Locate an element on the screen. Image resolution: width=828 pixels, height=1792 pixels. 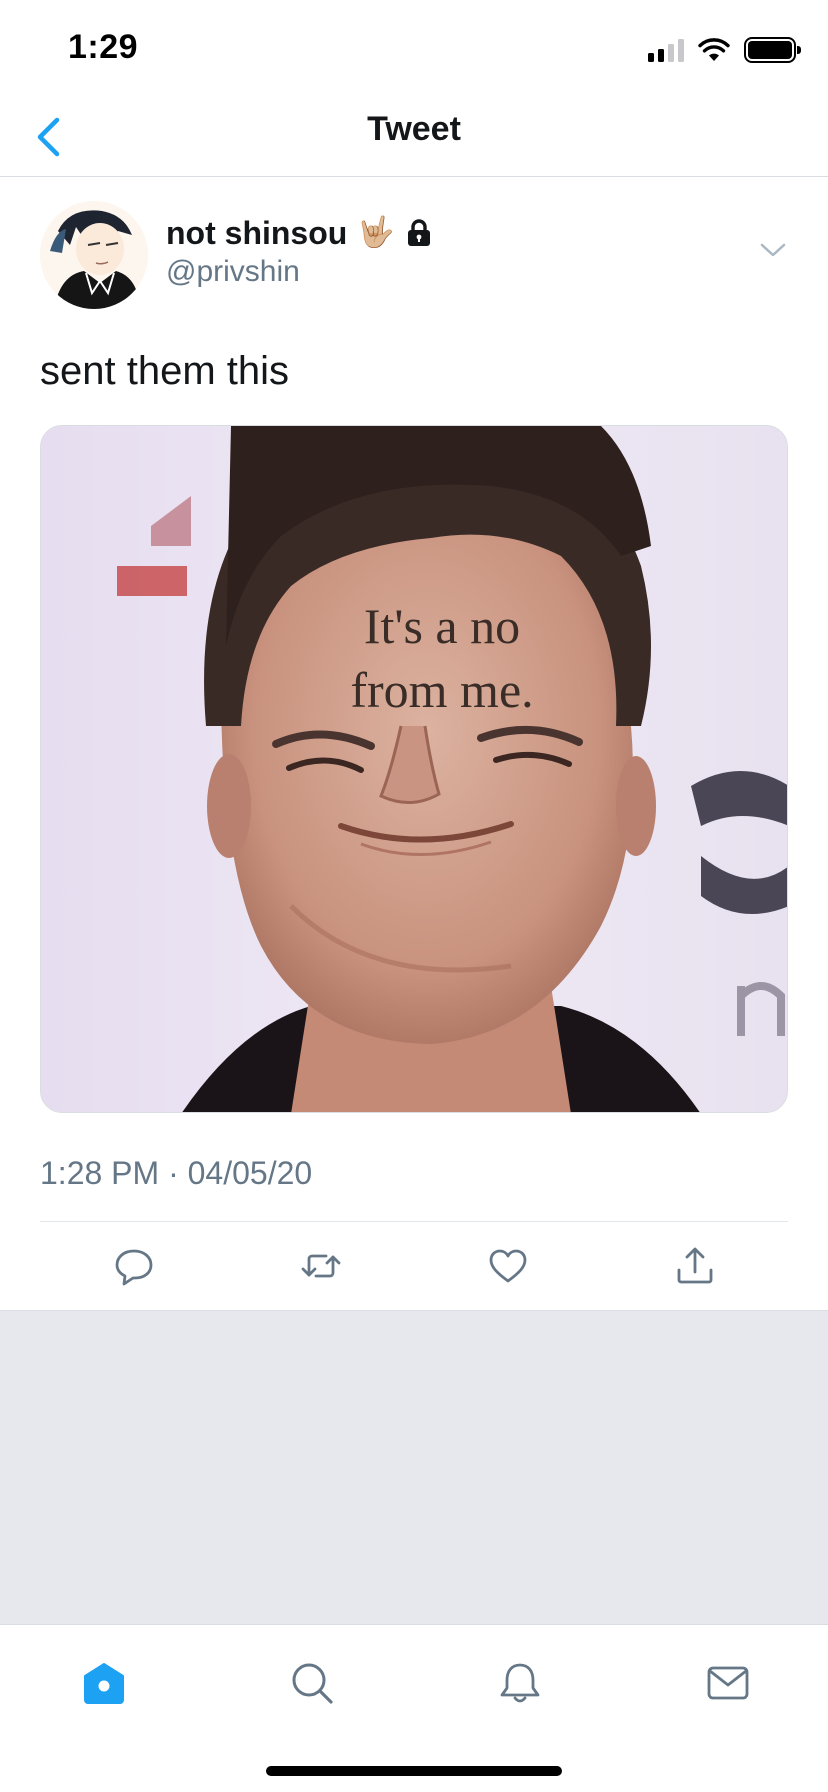
like-button is located at coordinates (507, 1266).